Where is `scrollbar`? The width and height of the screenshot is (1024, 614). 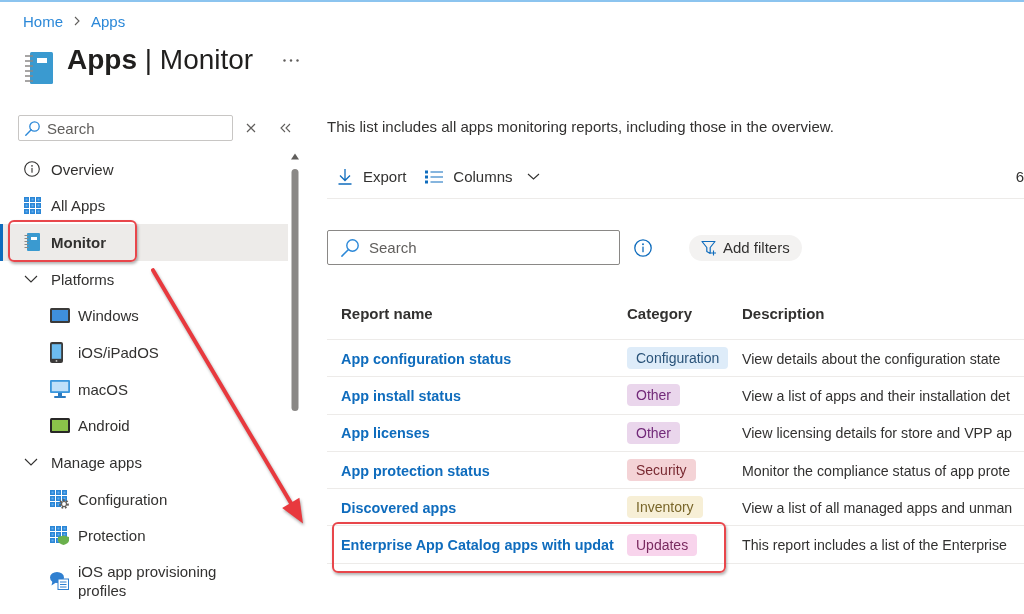
scrollbar is located at coordinates (295, 281).